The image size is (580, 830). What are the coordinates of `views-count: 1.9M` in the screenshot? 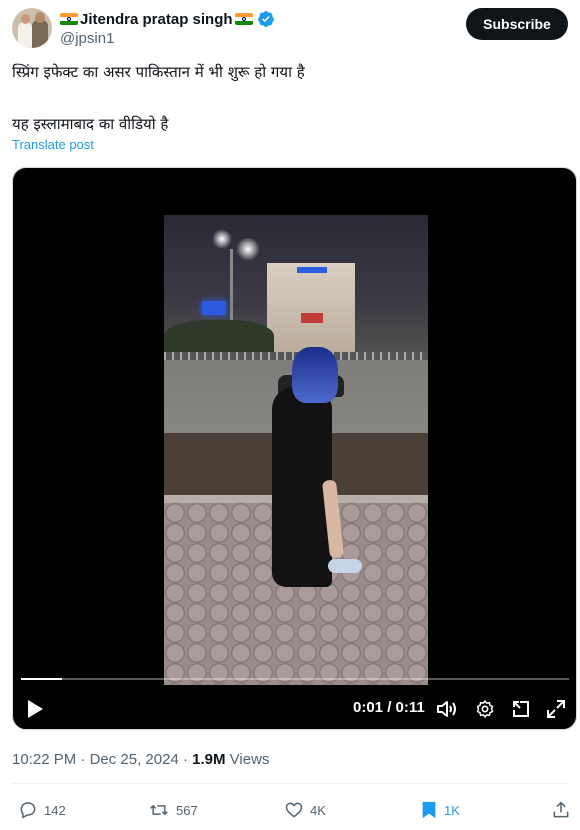 It's located at (209, 759).